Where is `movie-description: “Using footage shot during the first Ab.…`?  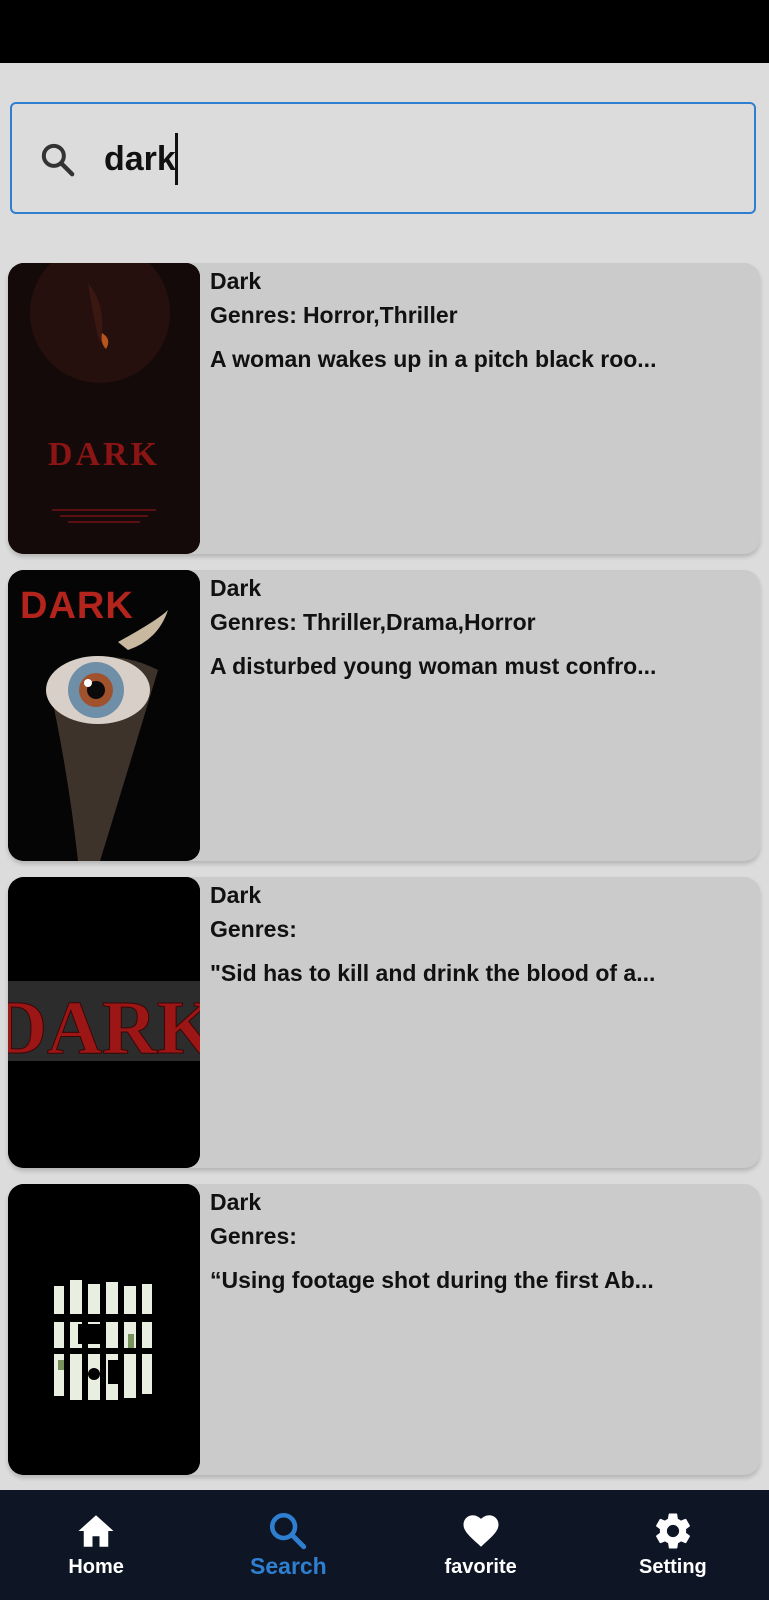
movie-description: “Using footage shot during the first Ab.… is located at coordinates (432, 1280).